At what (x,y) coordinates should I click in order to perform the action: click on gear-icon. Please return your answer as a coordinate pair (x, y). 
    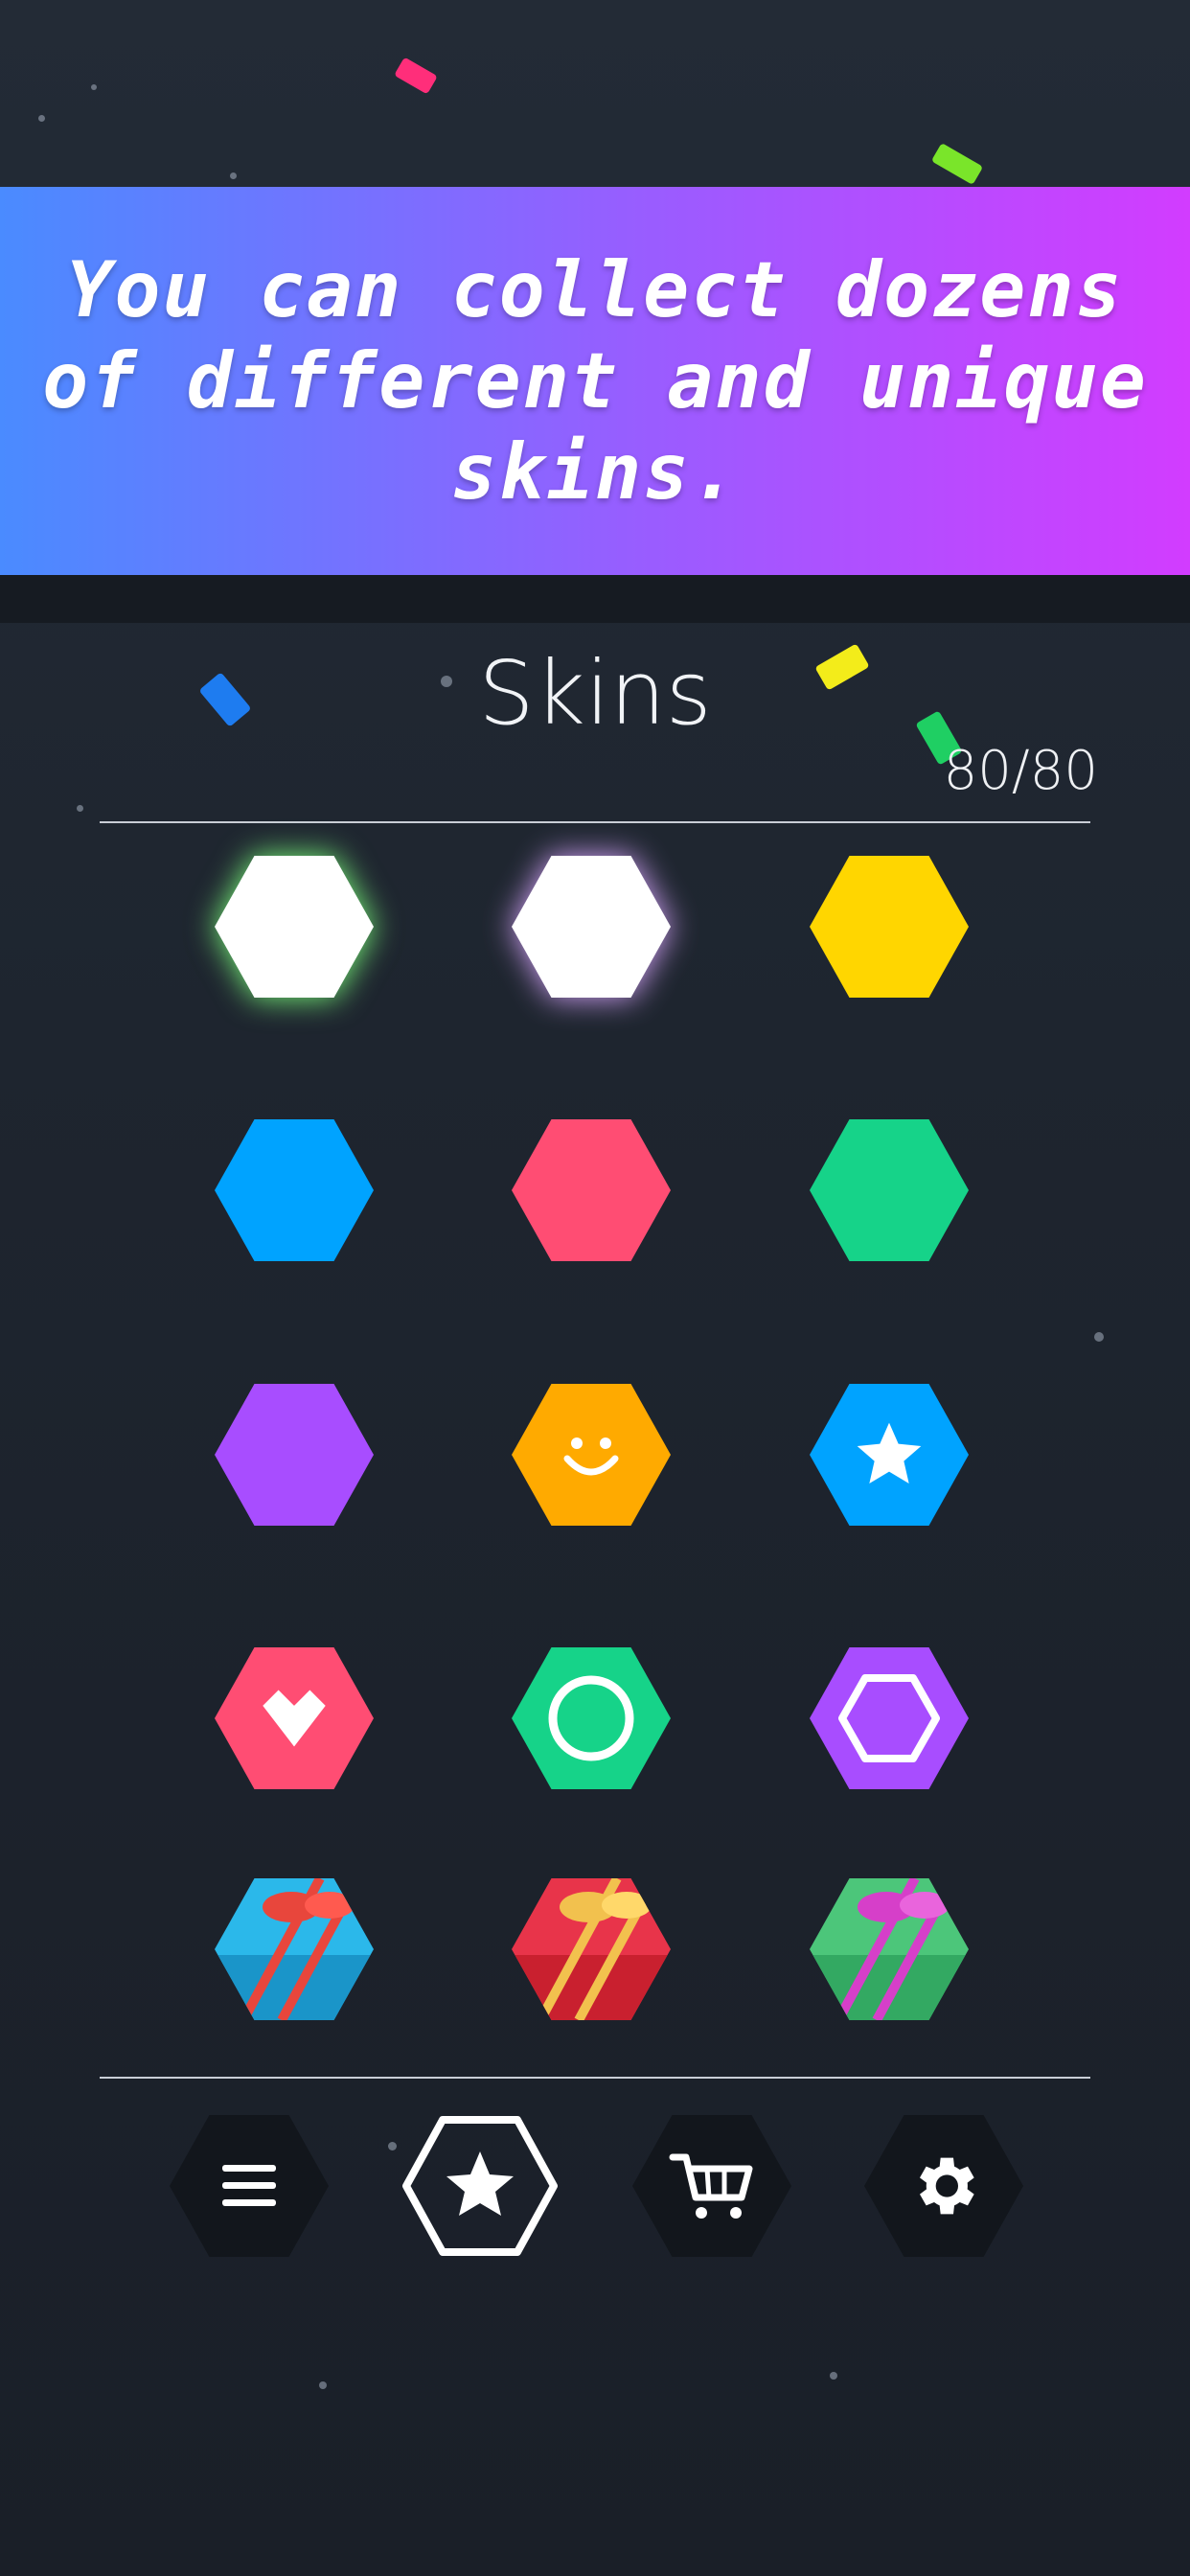
    Looking at the image, I should click on (947, 2186).